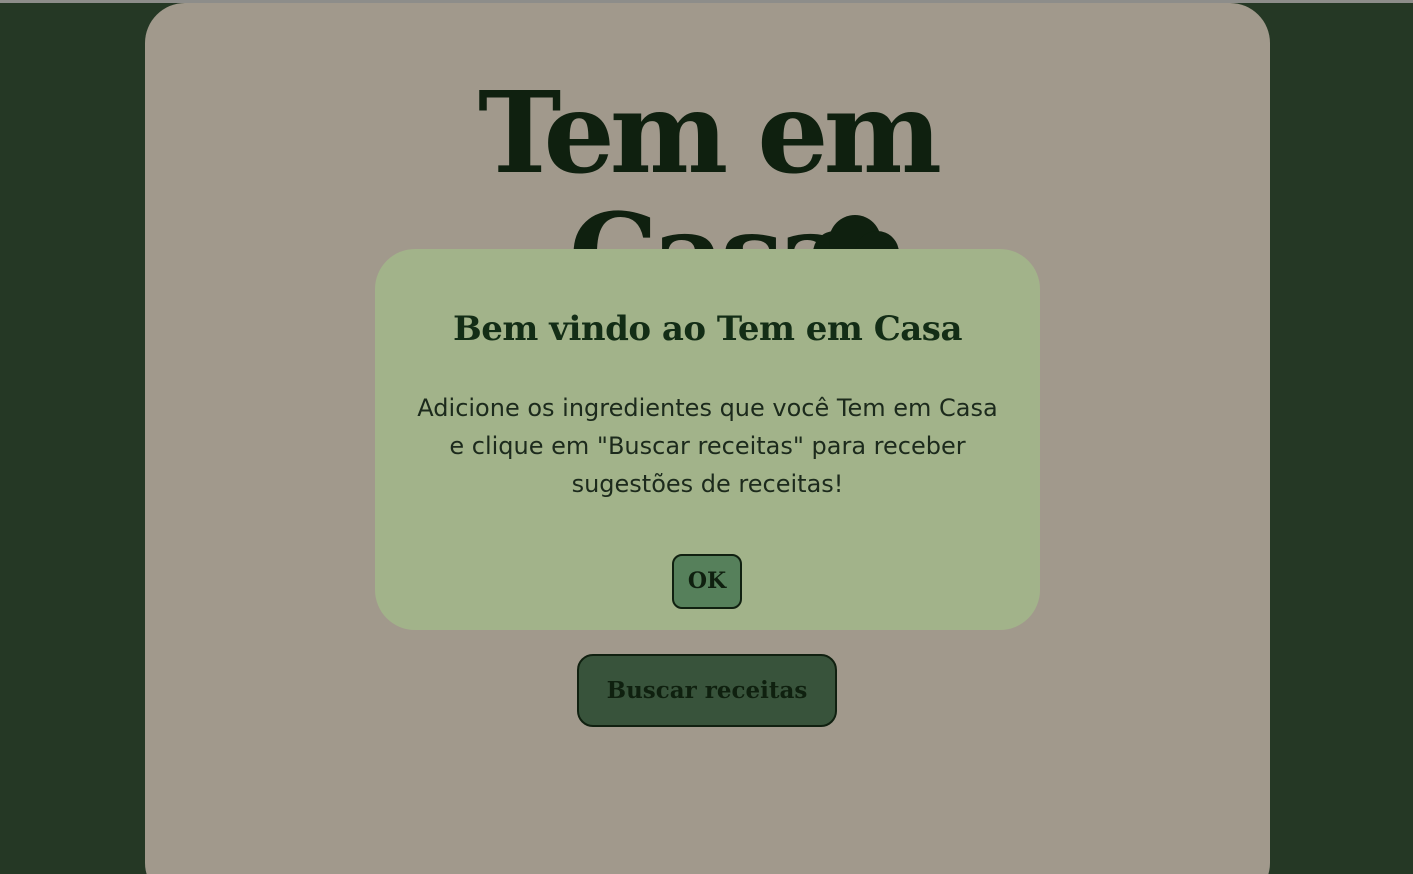  I want to click on modal-title: Bem vindo ao Tem em Casa, so click(707, 329).